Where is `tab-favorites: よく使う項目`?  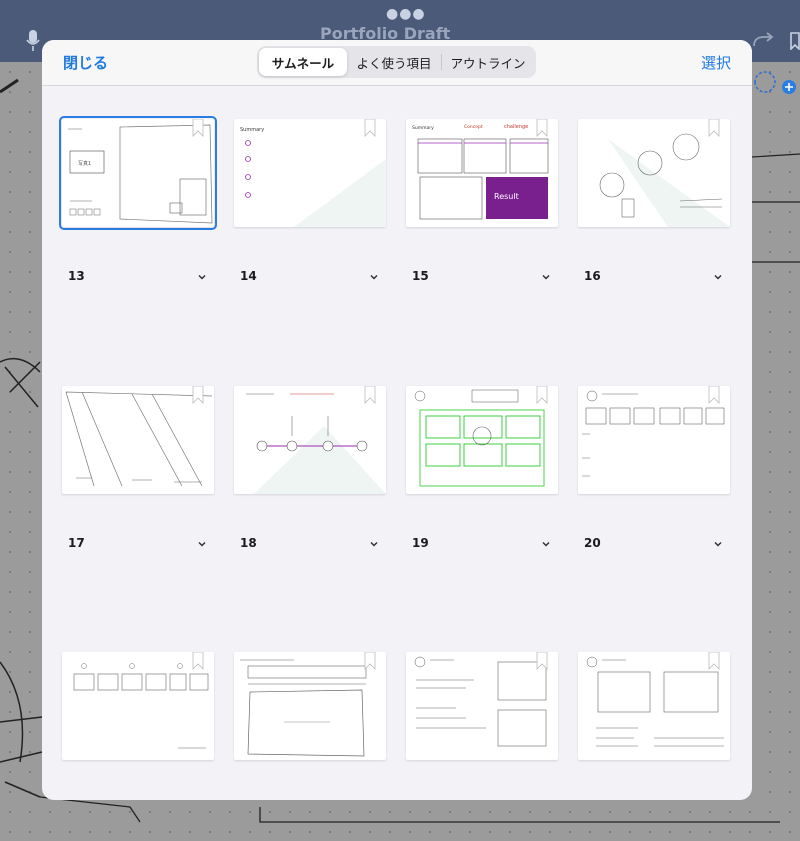 tab-favorites: よく使う項目 is located at coordinates (394, 62).